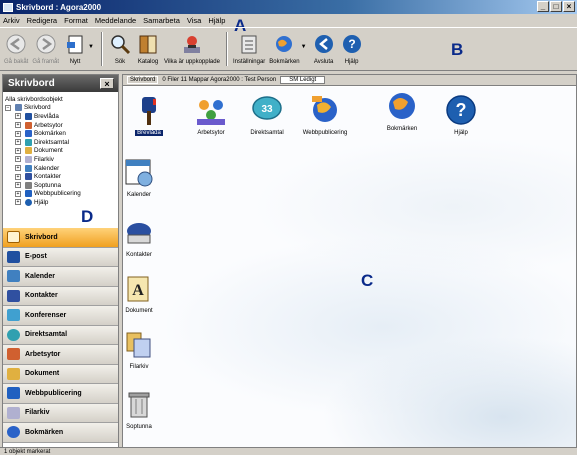 This screenshot has height=455, width=577. Describe the element at coordinates (8, 7) in the screenshot. I see `app-icon` at that location.